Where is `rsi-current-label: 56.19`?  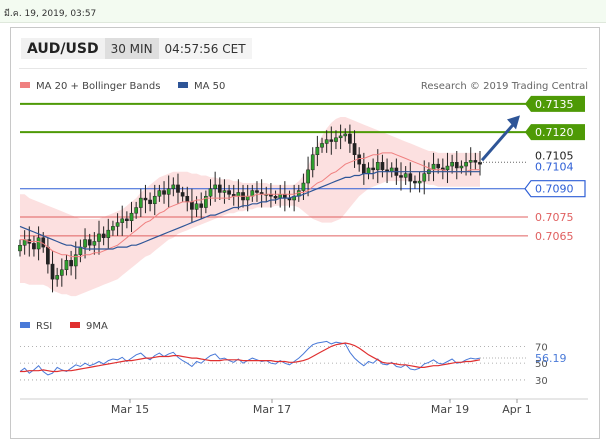
rsi-current-label: 56.19 is located at coordinates (551, 358).